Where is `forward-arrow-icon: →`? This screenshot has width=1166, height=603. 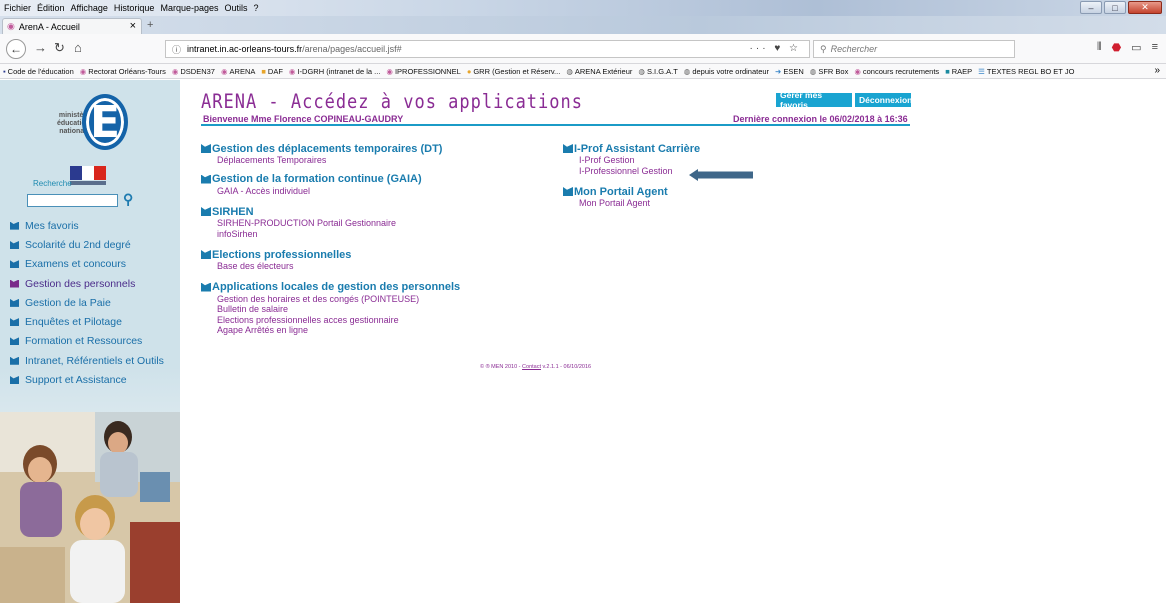
forward-arrow-icon: → is located at coordinates (40, 47).